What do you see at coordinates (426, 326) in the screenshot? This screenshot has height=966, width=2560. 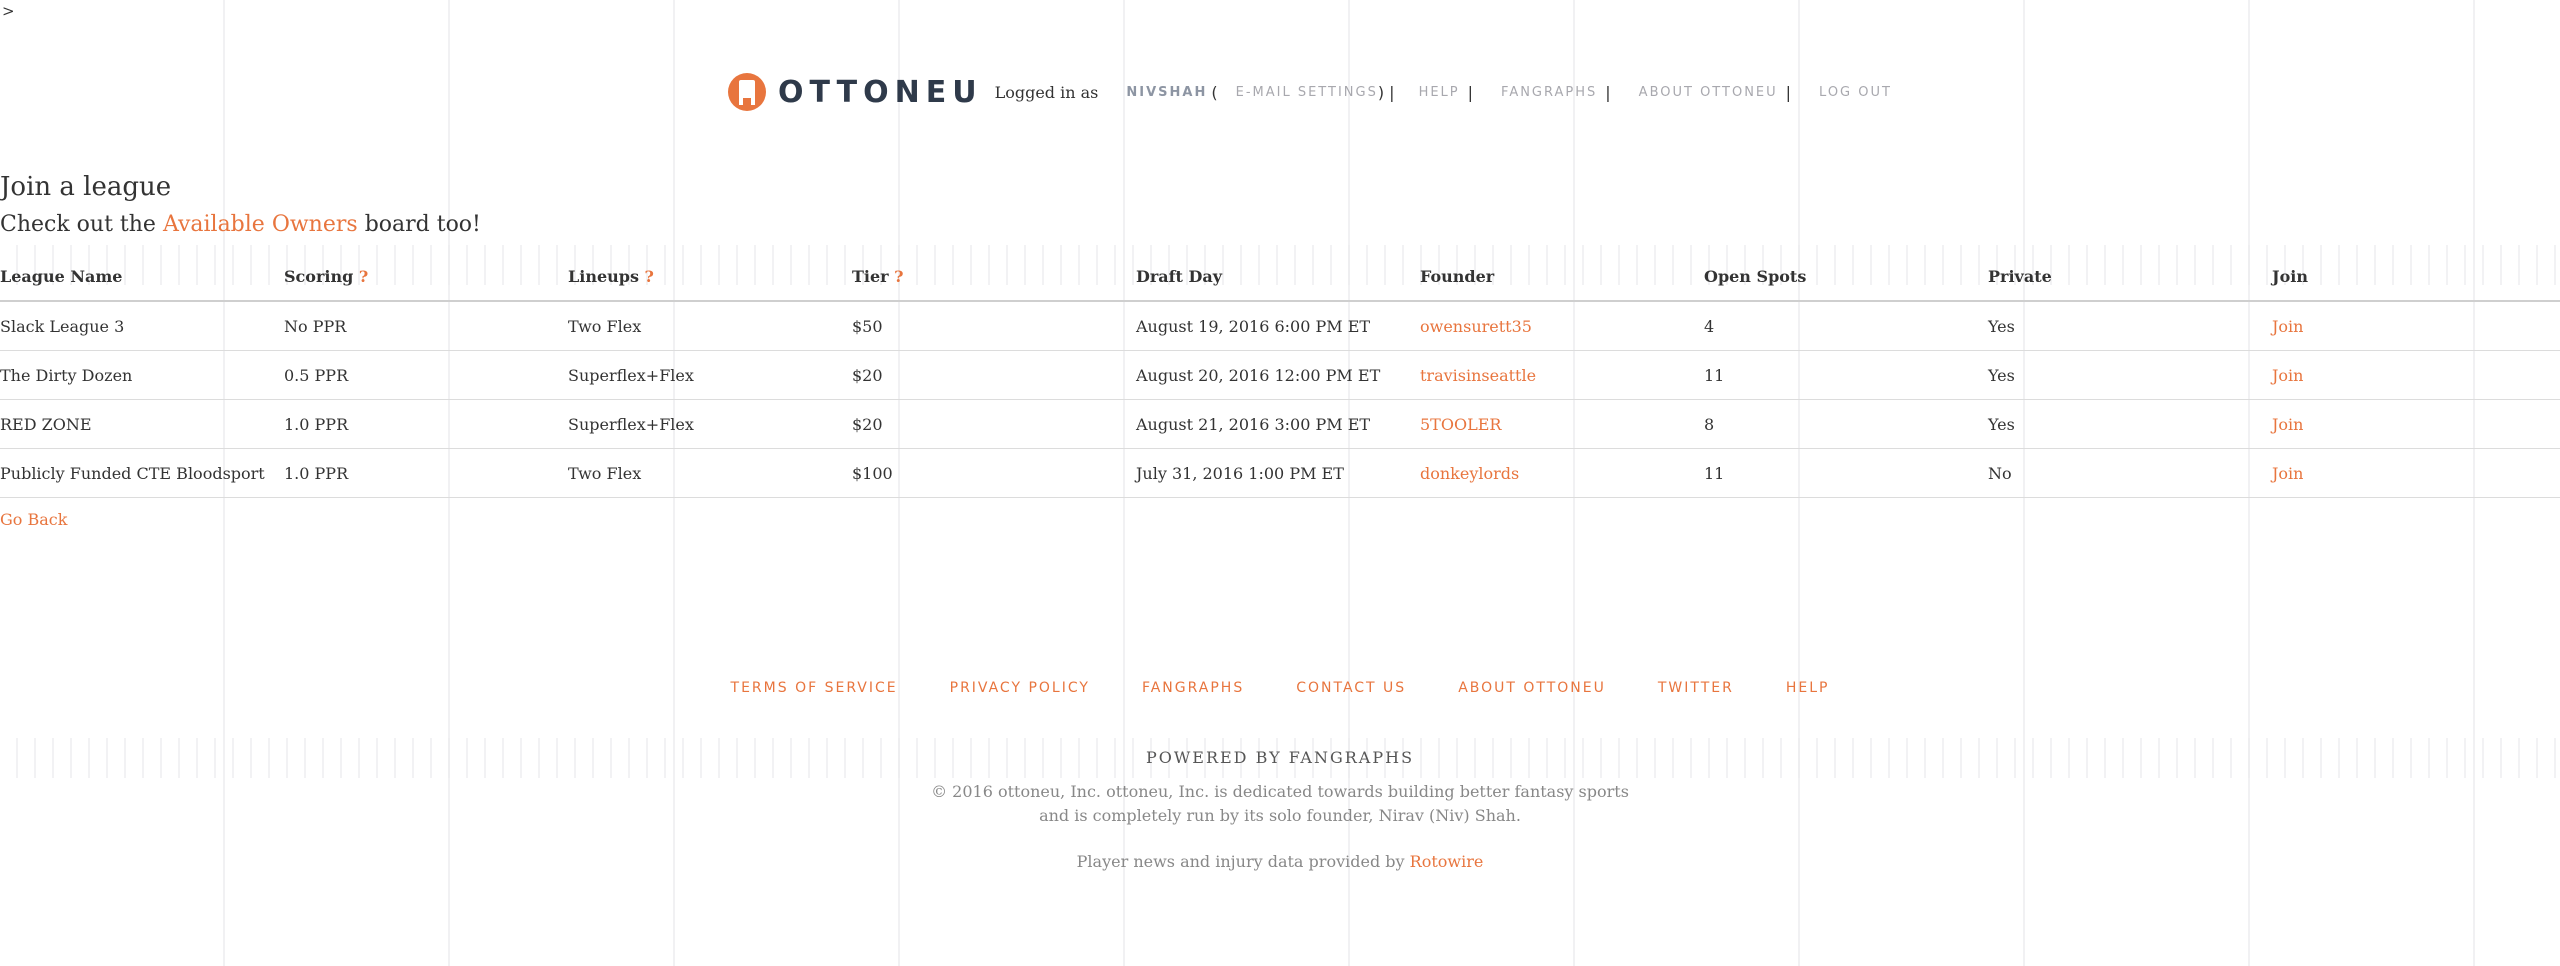 I see `scoring-cell: No PPR` at bounding box center [426, 326].